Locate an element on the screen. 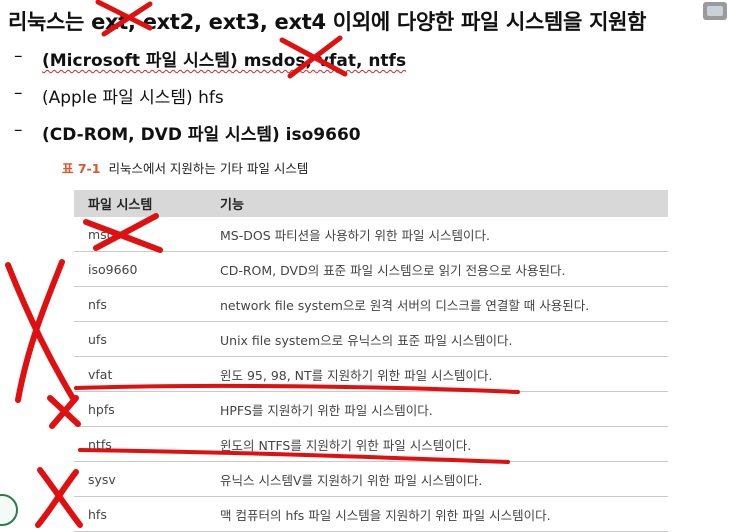 The width and height of the screenshot is (729, 532). table-caption: 표 7-1 리눅스에서 지원하는 기타 파일 시스템 is located at coordinates (185, 167).